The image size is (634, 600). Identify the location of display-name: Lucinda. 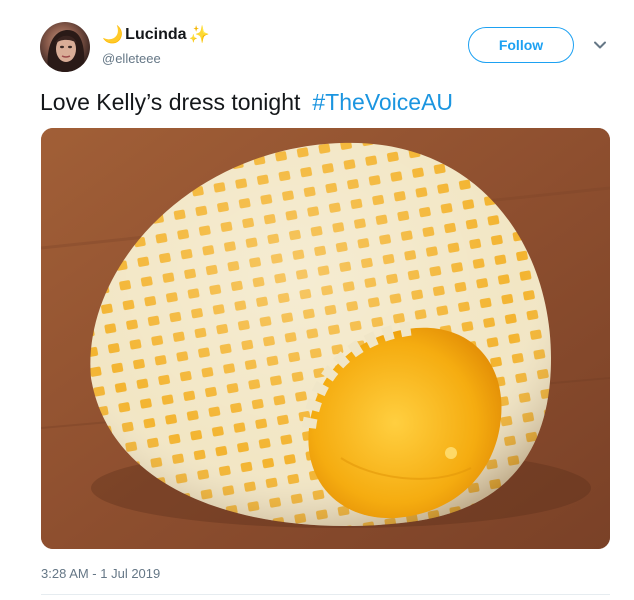
(155, 35).